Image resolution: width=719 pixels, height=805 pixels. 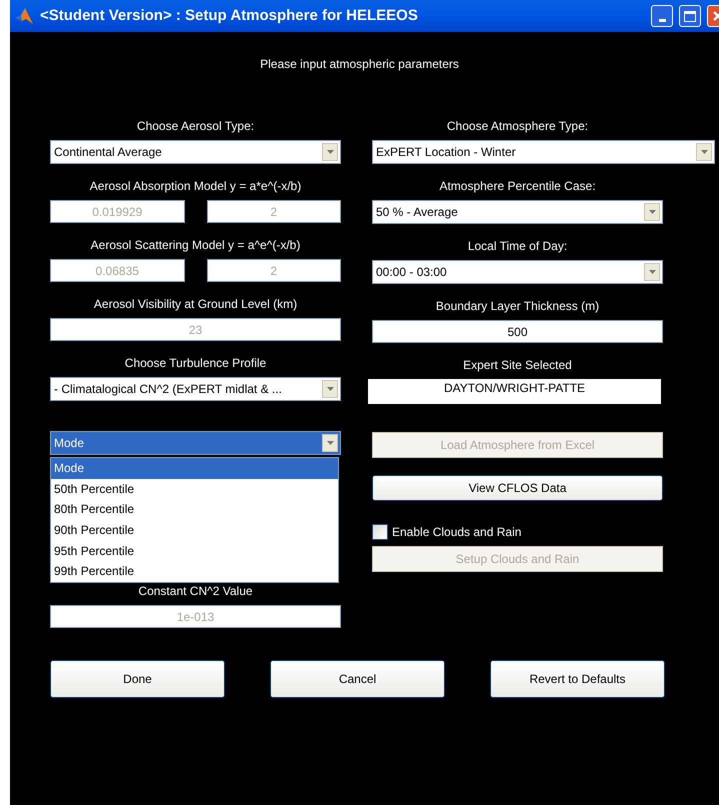 I want to click on dropdown: 00:00 - 03:00, so click(x=517, y=272).